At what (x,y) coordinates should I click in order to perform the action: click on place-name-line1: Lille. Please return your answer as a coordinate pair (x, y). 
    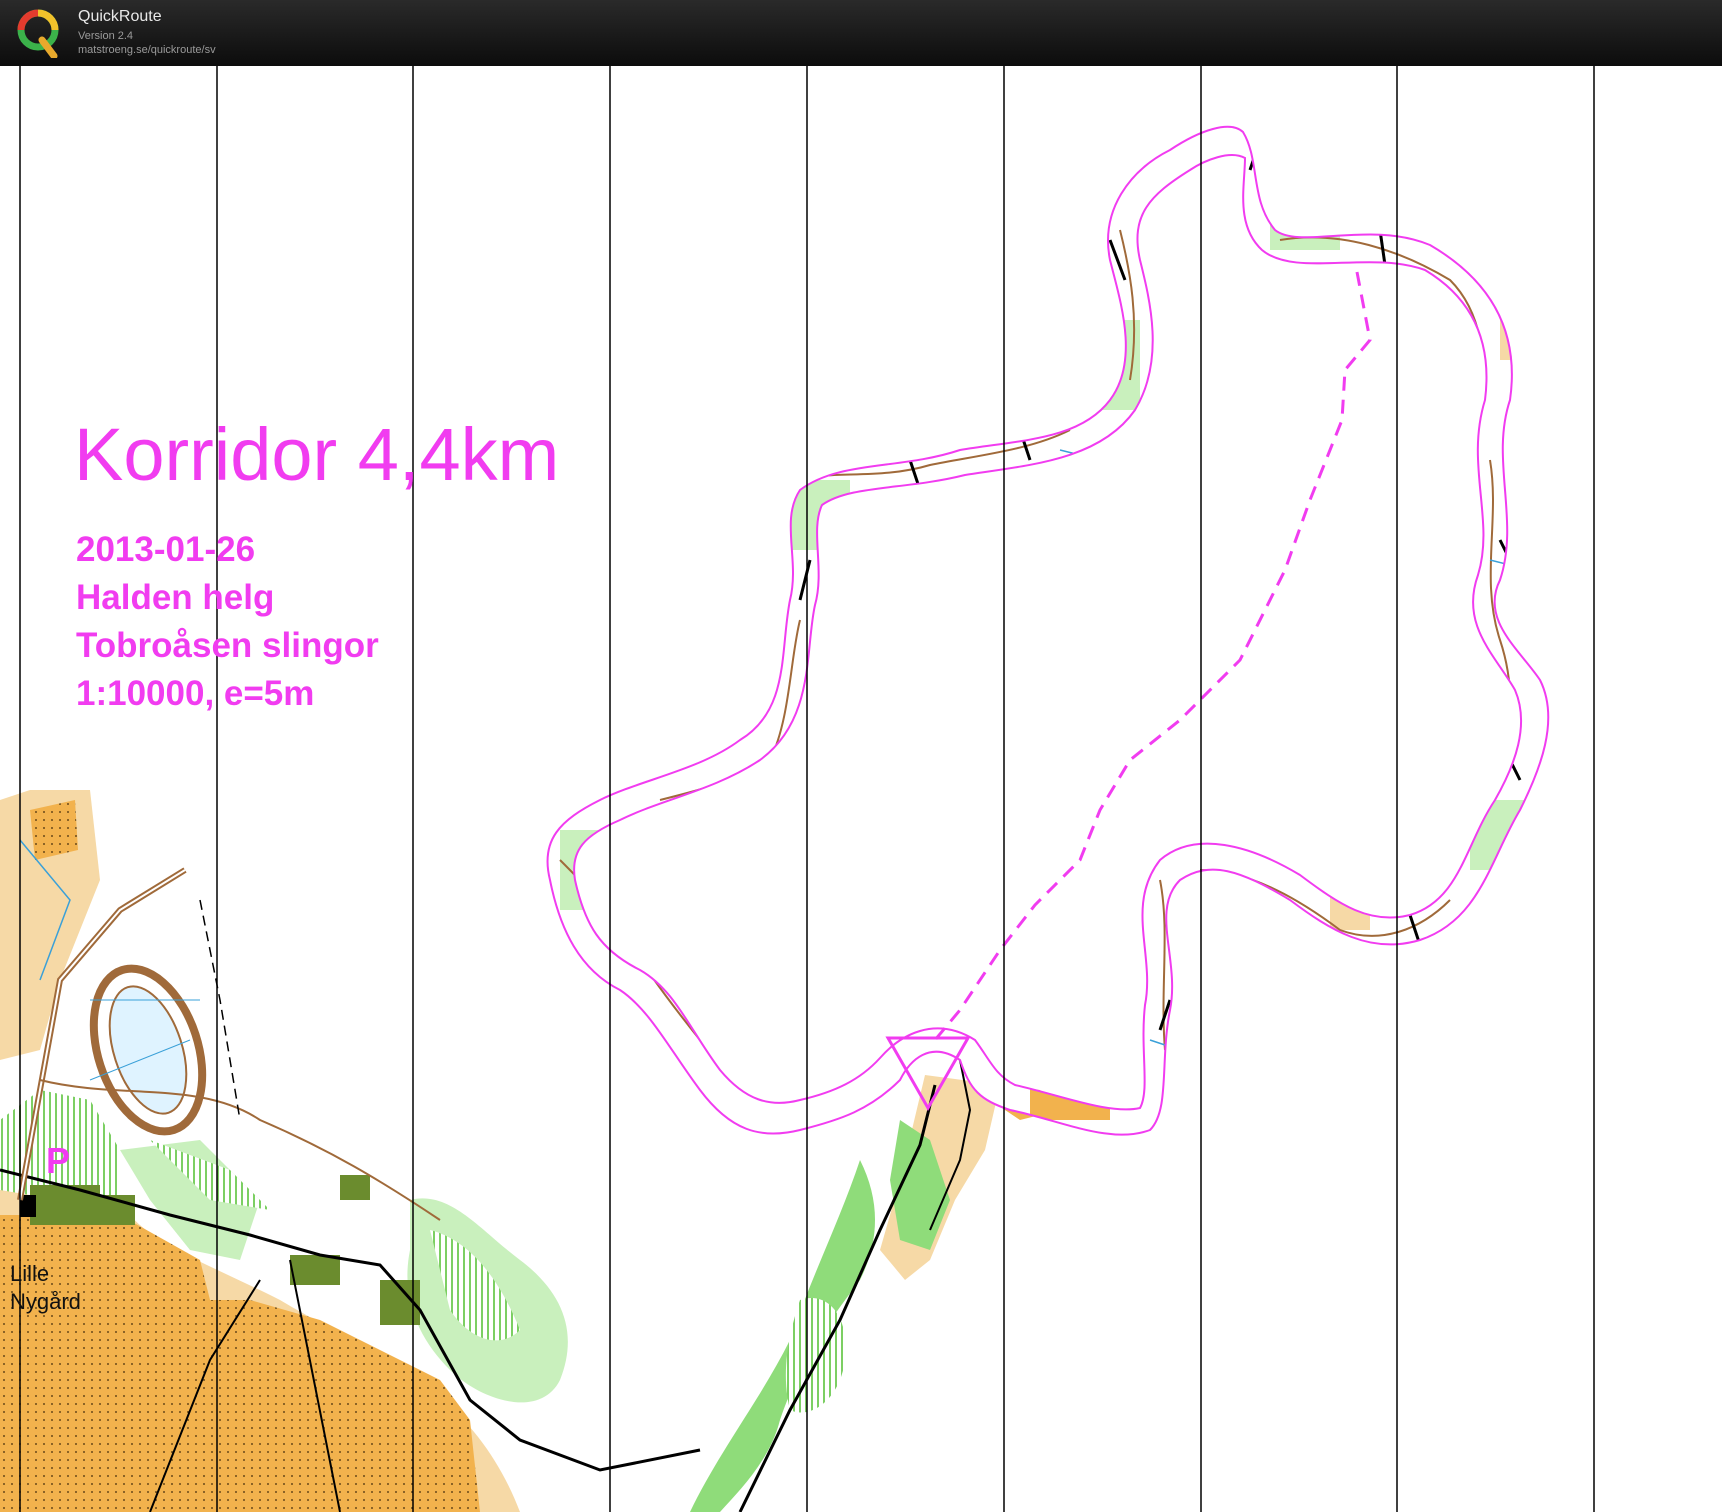
    Looking at the image, I should click on (30, 1273).